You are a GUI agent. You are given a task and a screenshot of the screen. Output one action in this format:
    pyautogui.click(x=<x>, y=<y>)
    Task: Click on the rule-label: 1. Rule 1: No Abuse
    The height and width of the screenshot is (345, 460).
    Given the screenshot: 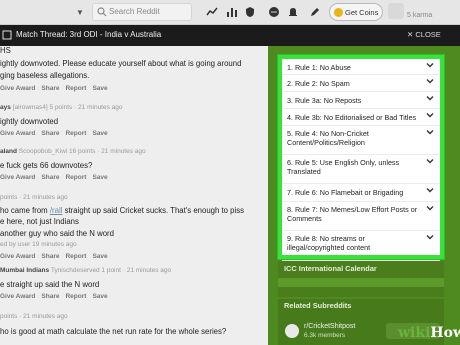 What is the action you would take?
    pyautogui.click(x=319, y=67)
    